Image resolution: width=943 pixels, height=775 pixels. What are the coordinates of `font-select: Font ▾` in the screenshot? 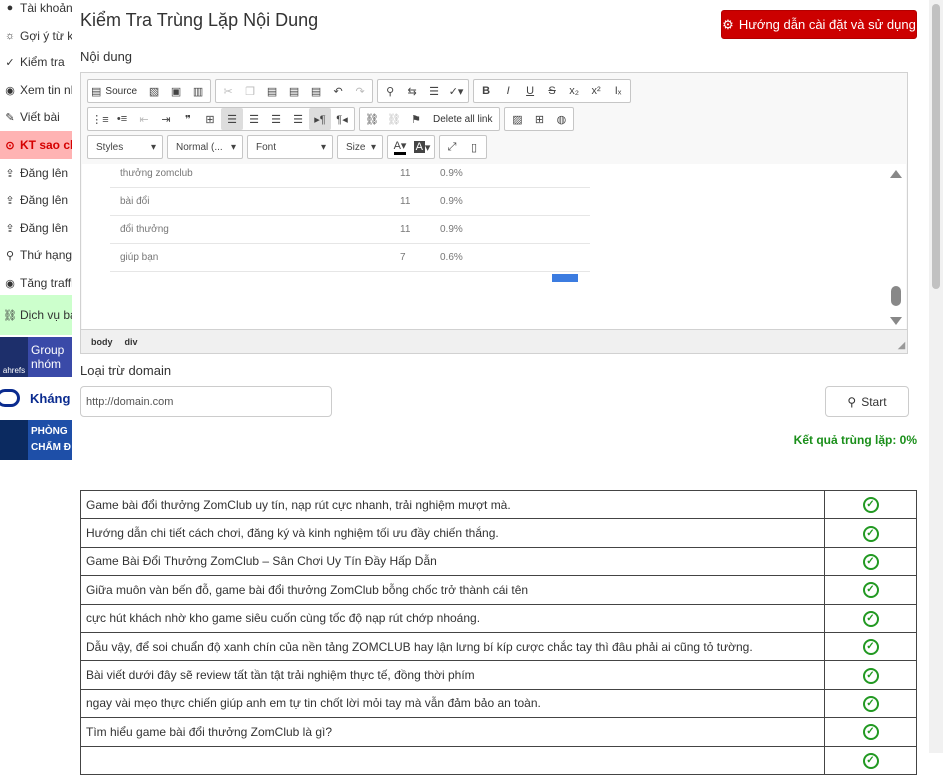 It's located at (290, 147).